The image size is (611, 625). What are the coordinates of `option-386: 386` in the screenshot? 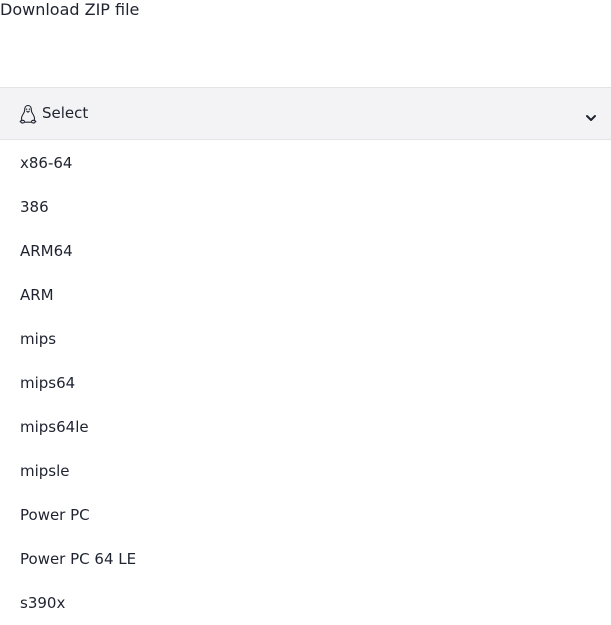 It's located at (305, 207).